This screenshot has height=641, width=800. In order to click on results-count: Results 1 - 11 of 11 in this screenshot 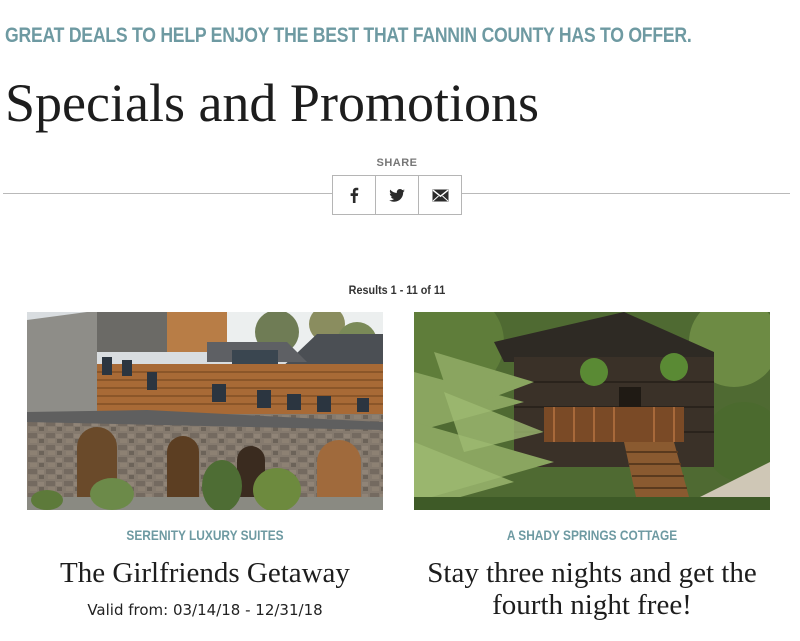, I will do `click(397, 290)`.